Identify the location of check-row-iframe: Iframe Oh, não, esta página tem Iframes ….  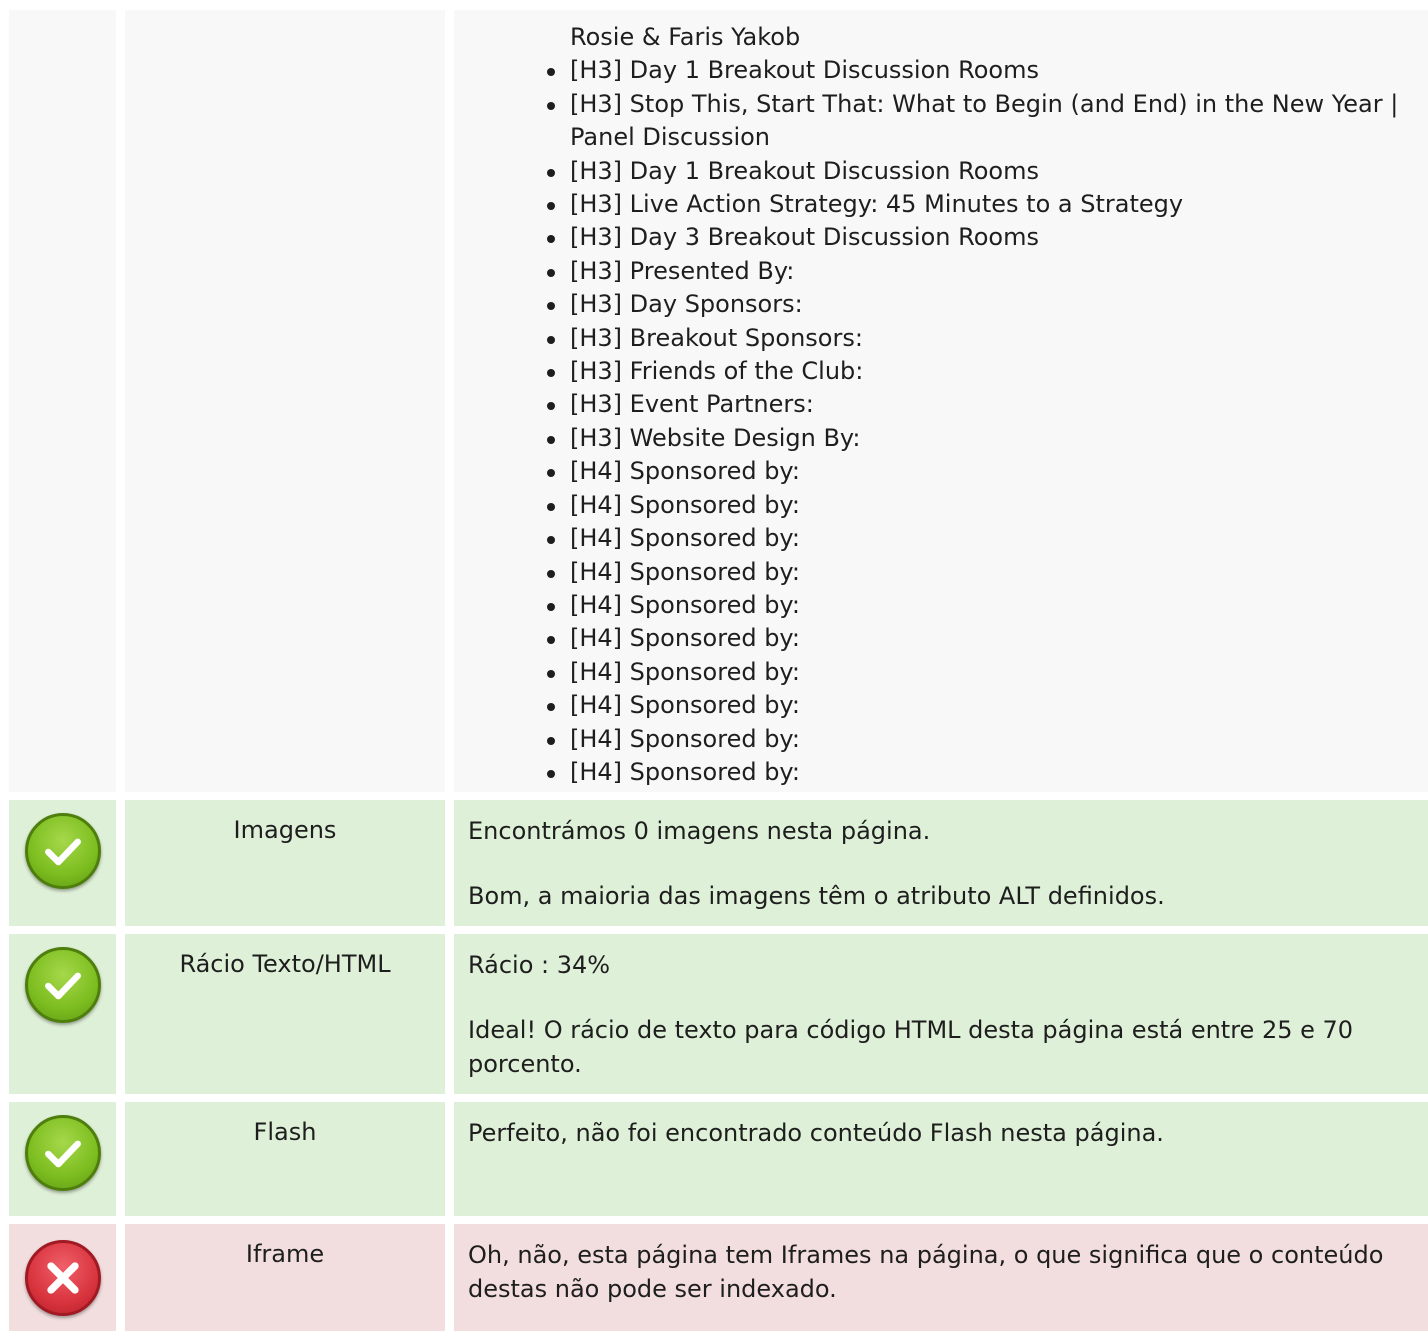
(714, 1277).